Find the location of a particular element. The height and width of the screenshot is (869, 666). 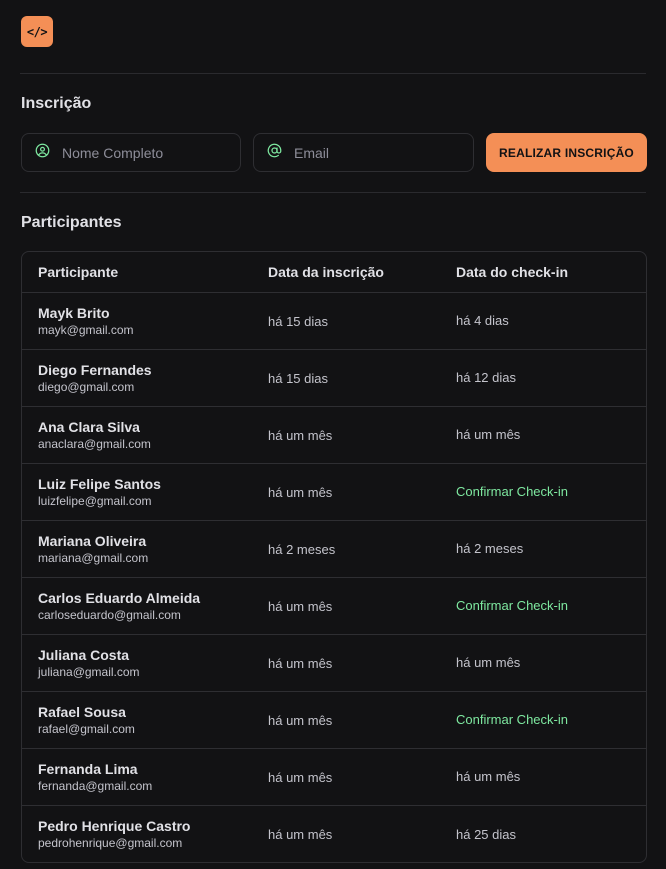

submit-registration-button: REALIZAR INSCRIÇÃO is located at coordinates (566, 152).